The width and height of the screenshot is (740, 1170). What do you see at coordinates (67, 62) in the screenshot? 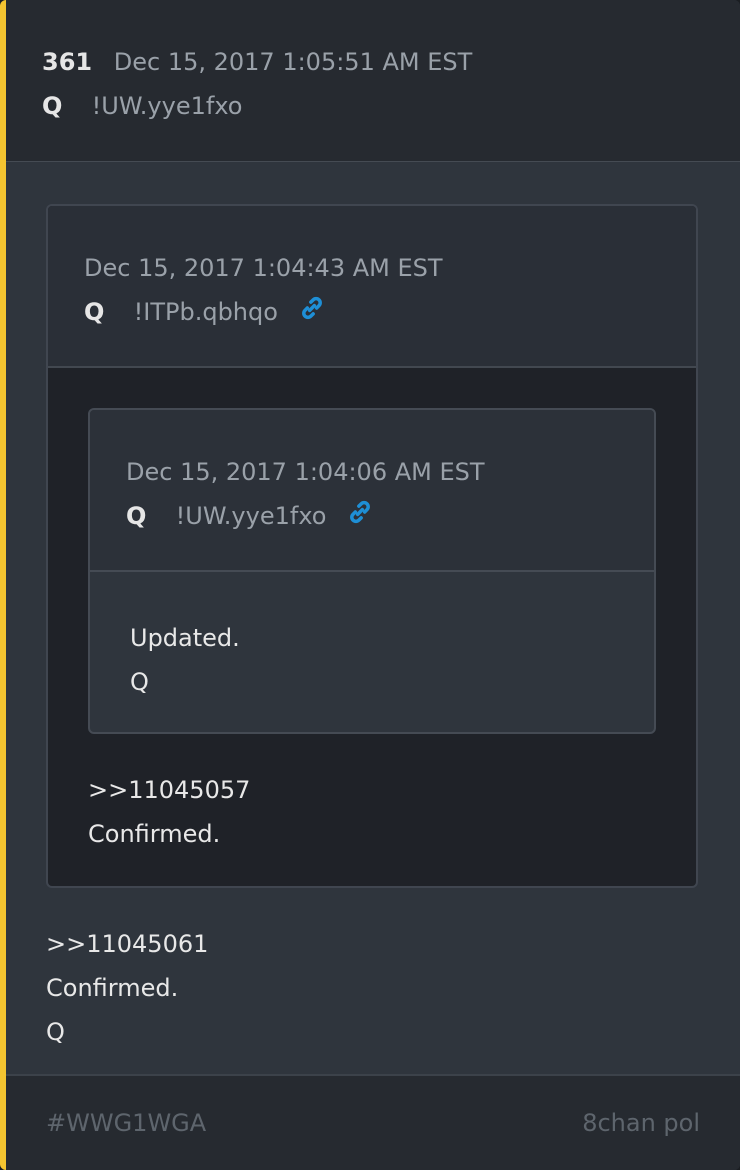
I see `post-number: 361` at bounding box center [67, 62].